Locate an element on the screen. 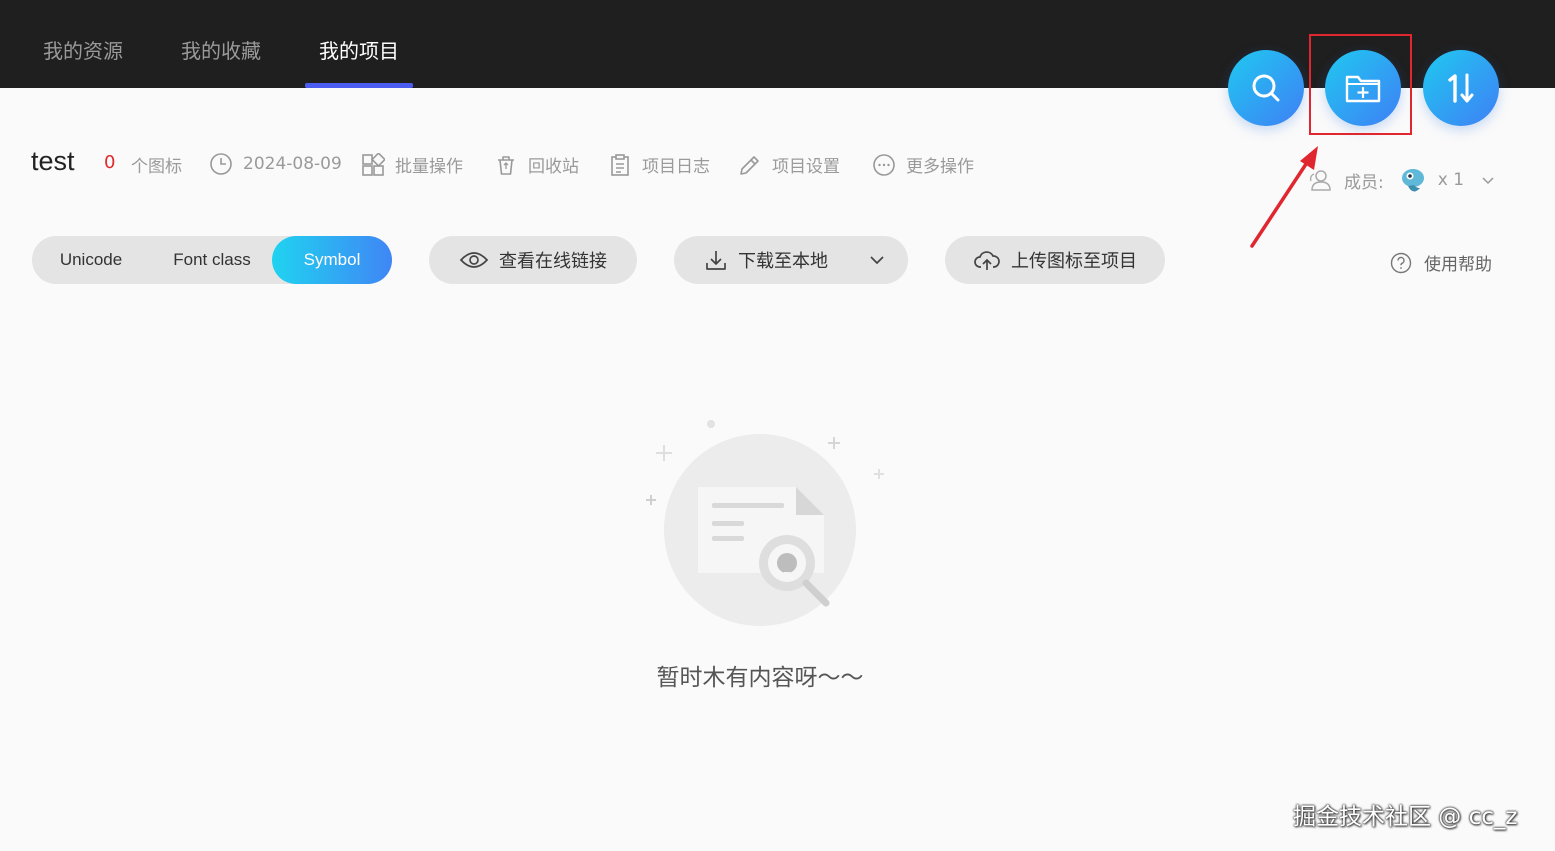  icon-count: 0 is located at coordinates (110, 162).